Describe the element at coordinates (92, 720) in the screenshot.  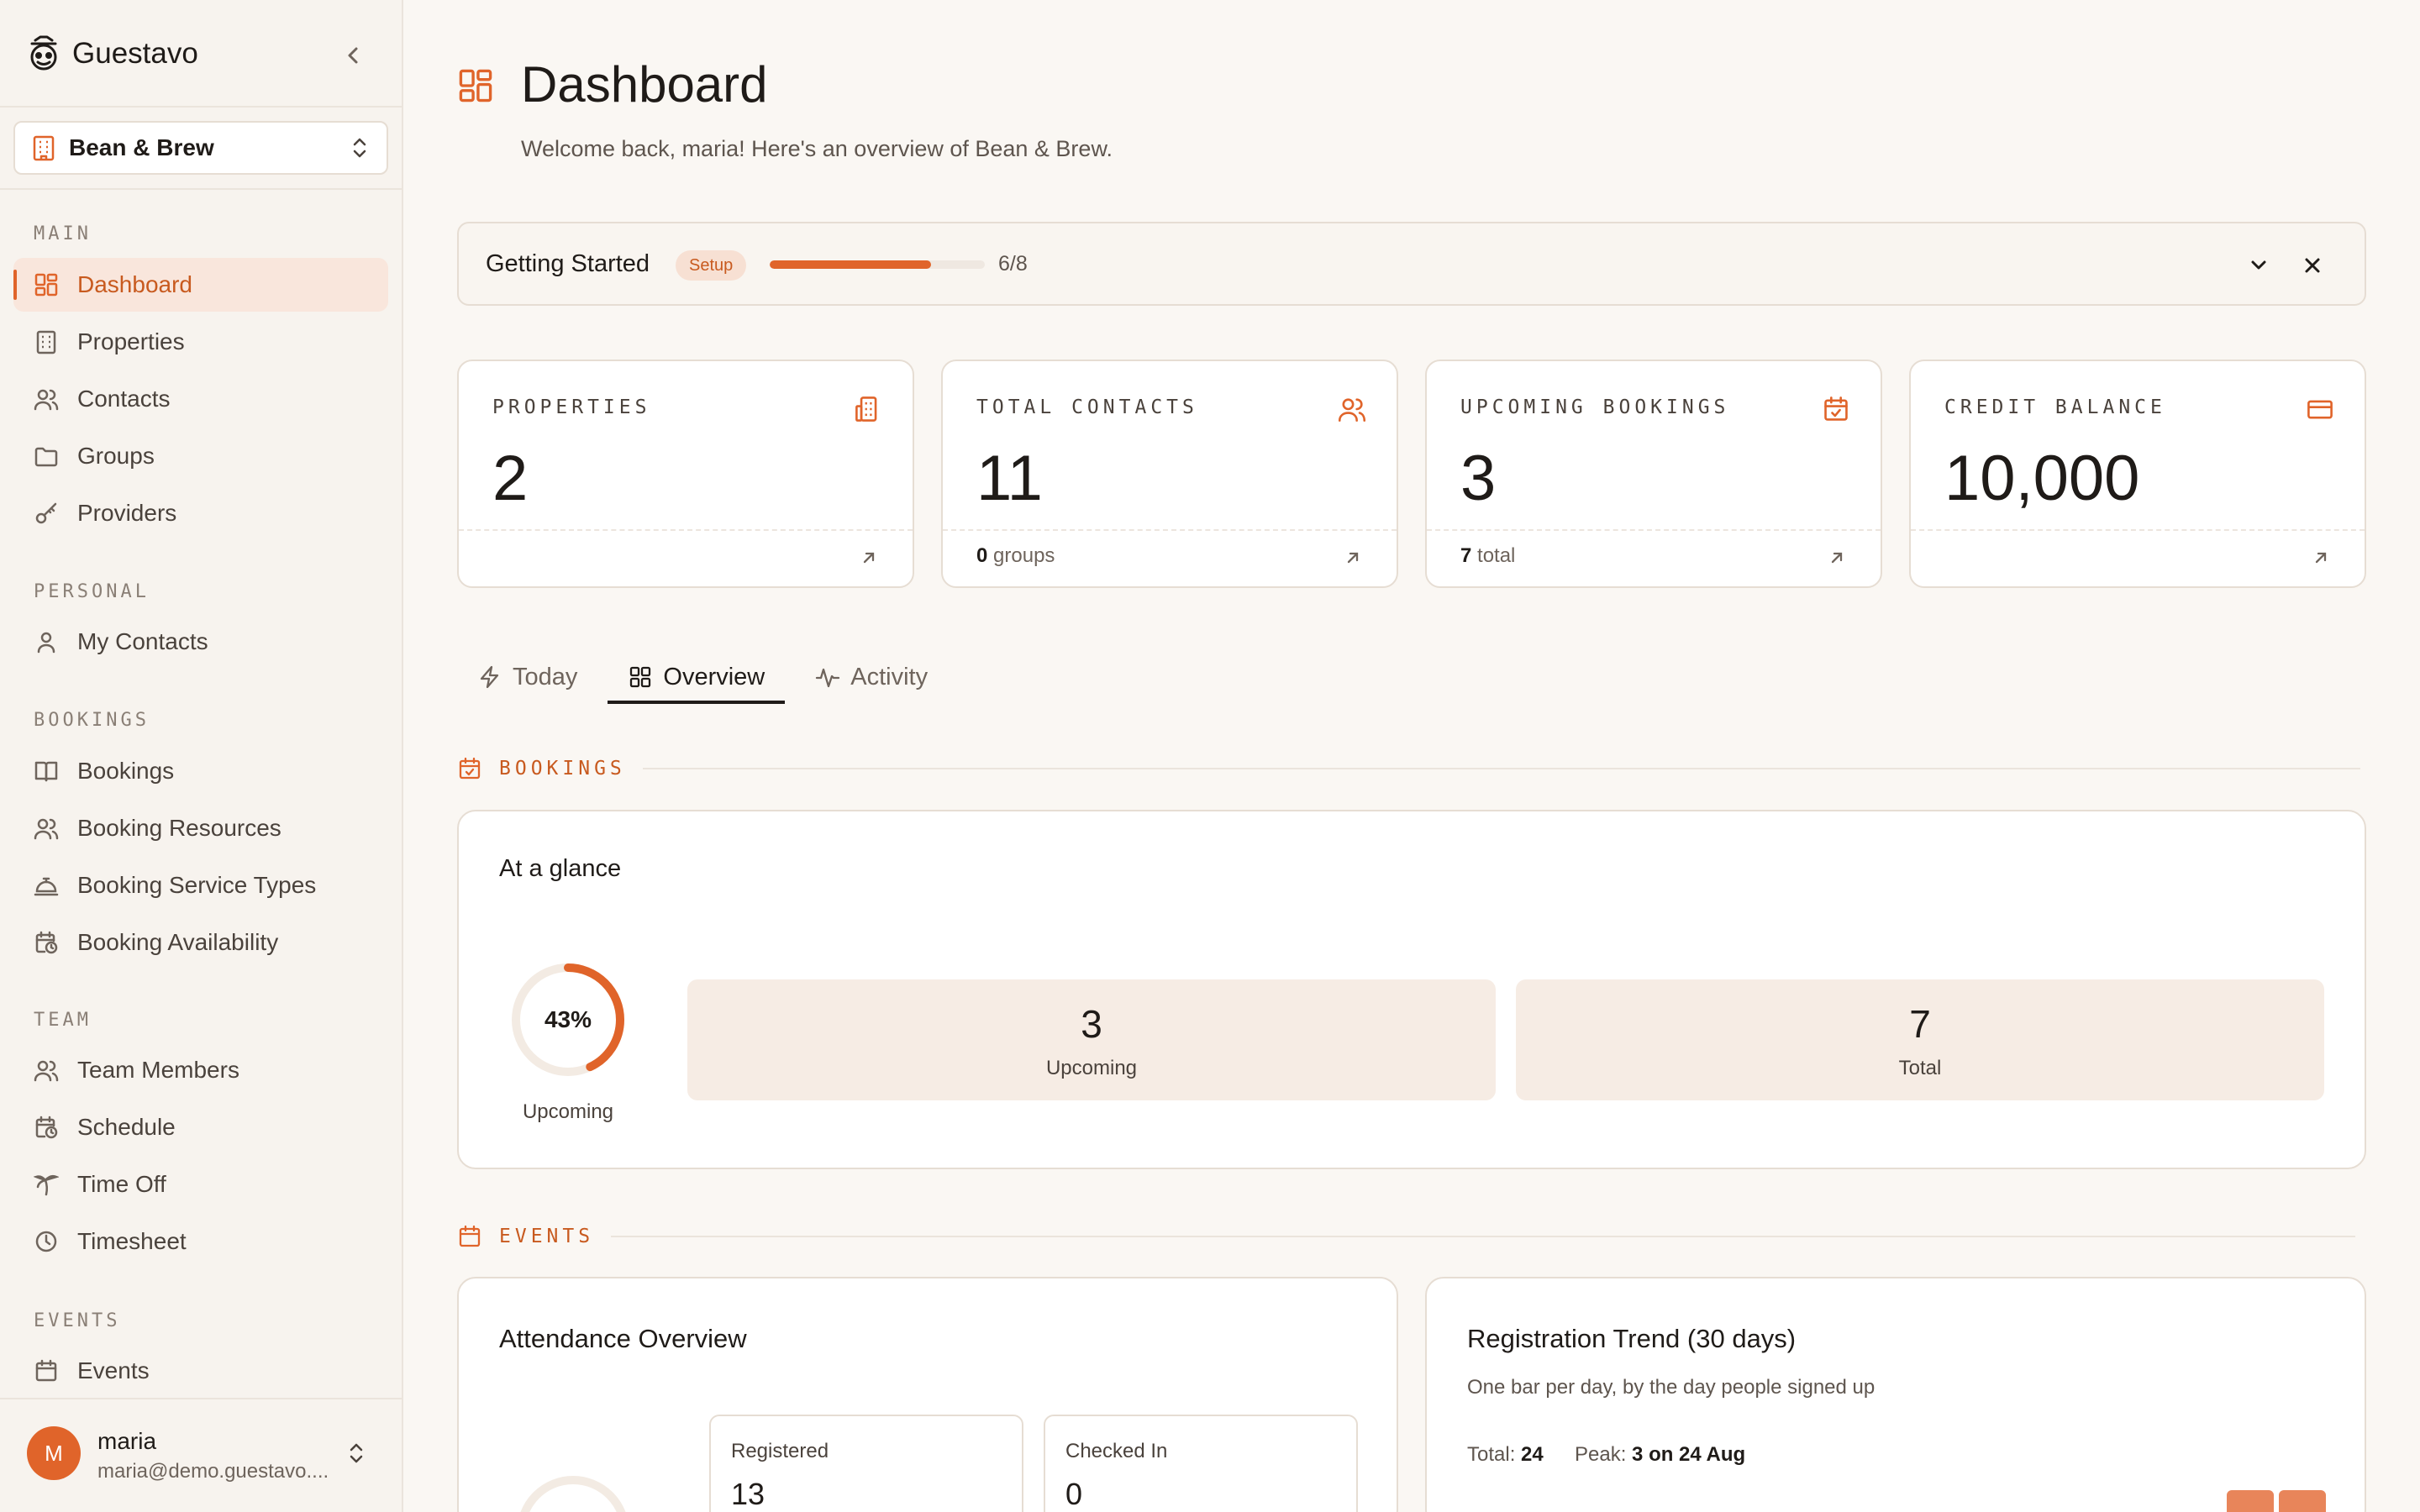
I see `nav-section-bookings: BOOKINGS` at that location.